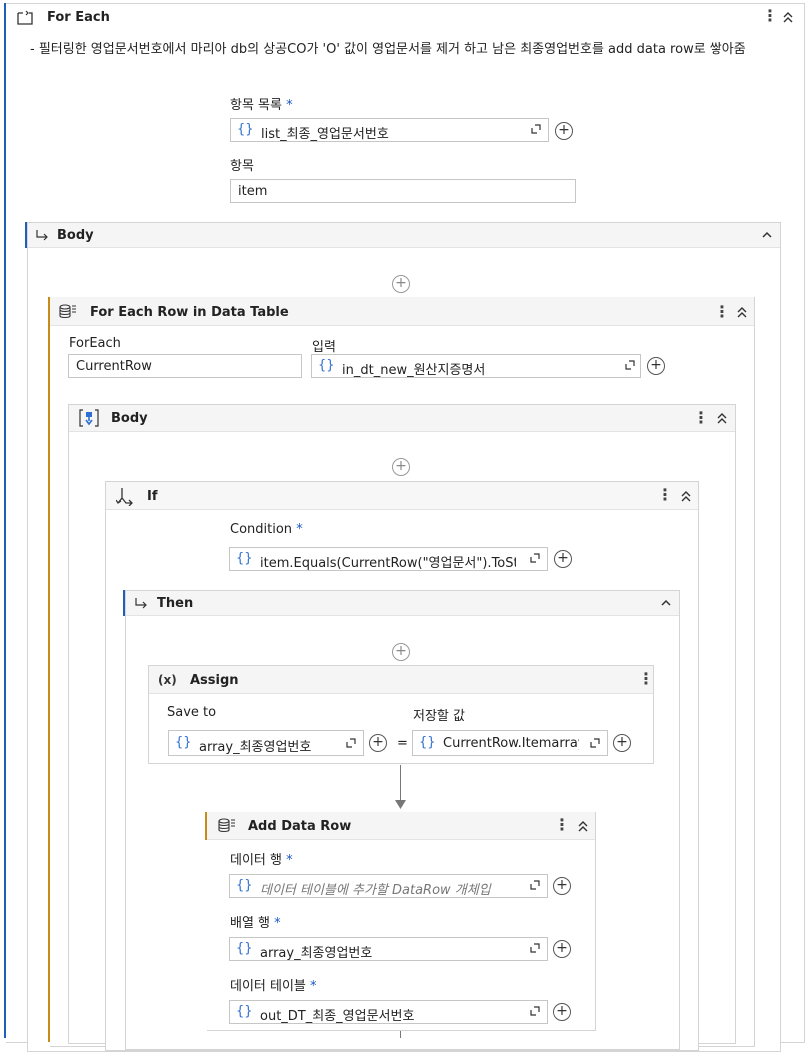 This screenshot has width=809, height=1052. What do you see at coordinates (564, 131) in the screenshot?
I see `list-plus-icon: +` at bounding box center [564, 131].